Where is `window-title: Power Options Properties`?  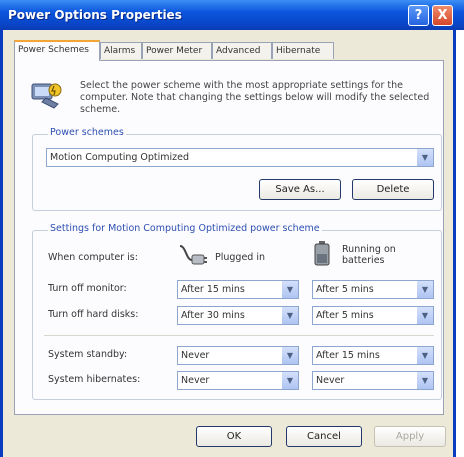
window-title: Power Options Properties is located at coordinates (95, 15).